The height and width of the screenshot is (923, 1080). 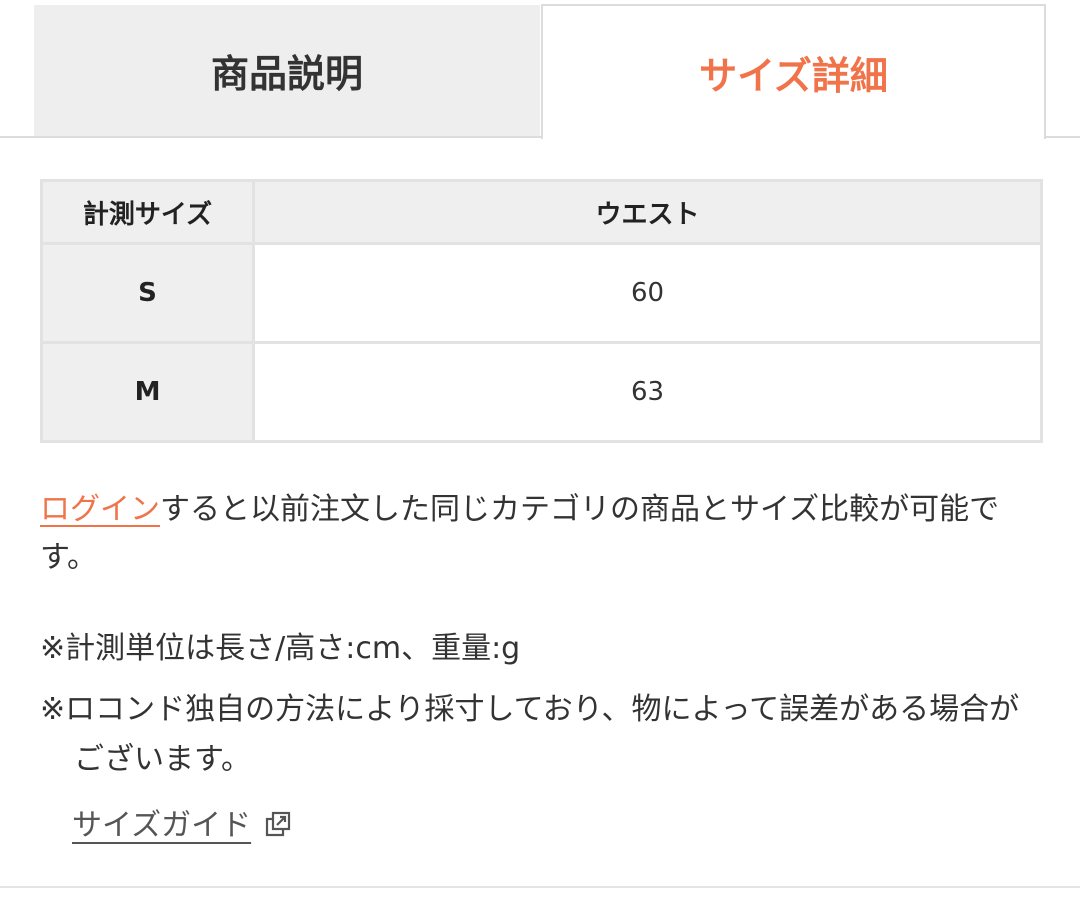 What do you see at coordinates (520, 533) in the screenshot?
I see `login-note-text: すると以前注文した同じカテゴリの商品とサイズ比較が可能です。` at bounding box center [520, 533].